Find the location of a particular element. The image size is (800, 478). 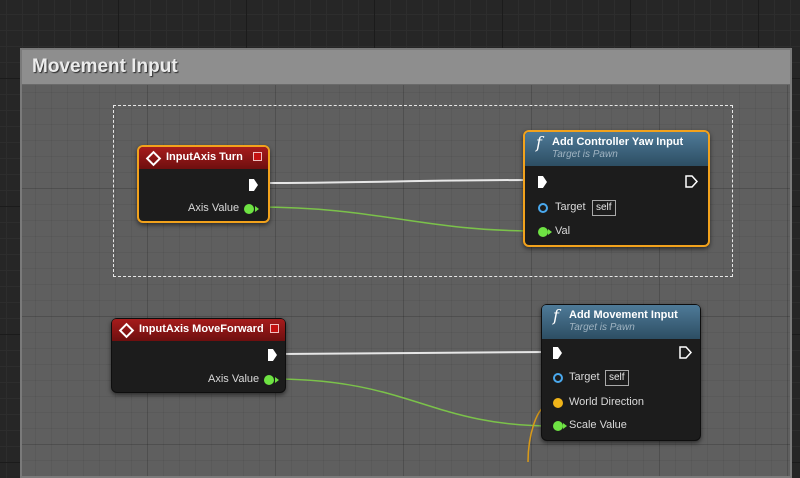

node-title: InputAxis Turn is located at coordinates (204, 157).